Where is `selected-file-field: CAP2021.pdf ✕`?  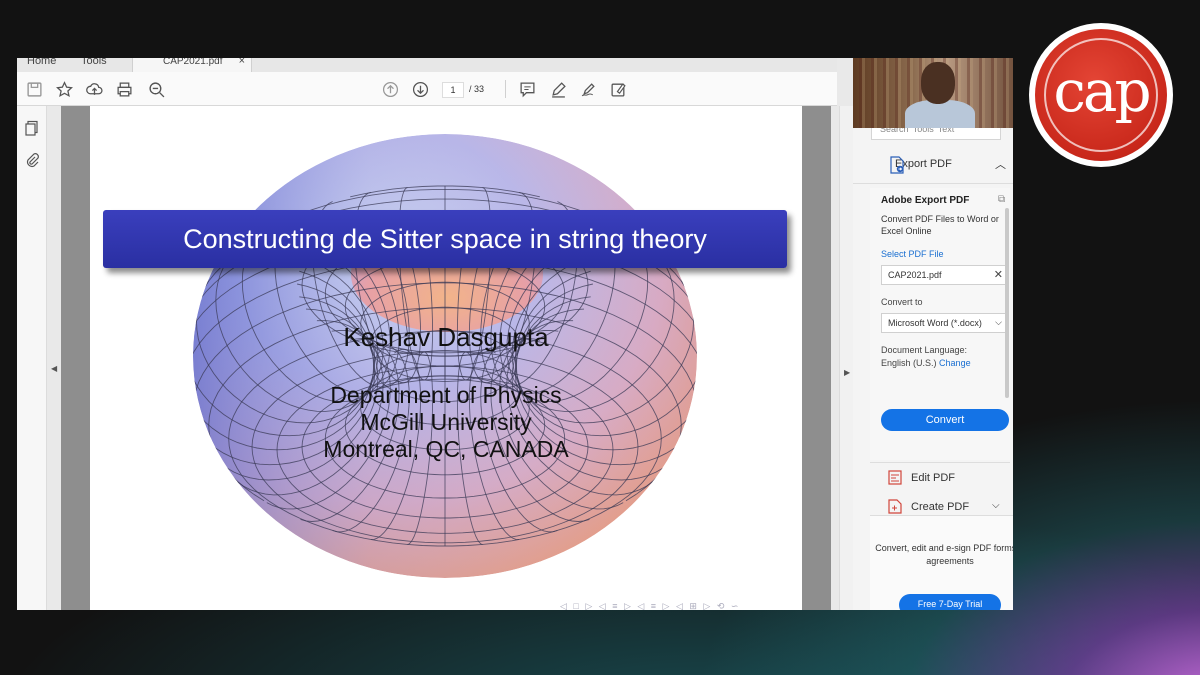 selected-file-field: CAP2021.pdf ✕ is located at coordinates (945, 275).